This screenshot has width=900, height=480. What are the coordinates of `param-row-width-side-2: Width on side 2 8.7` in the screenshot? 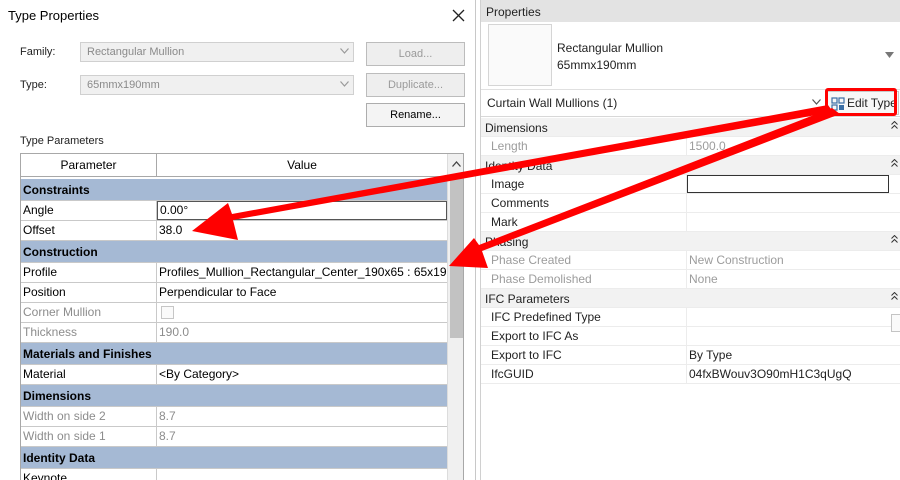 It's located at (234, 417).